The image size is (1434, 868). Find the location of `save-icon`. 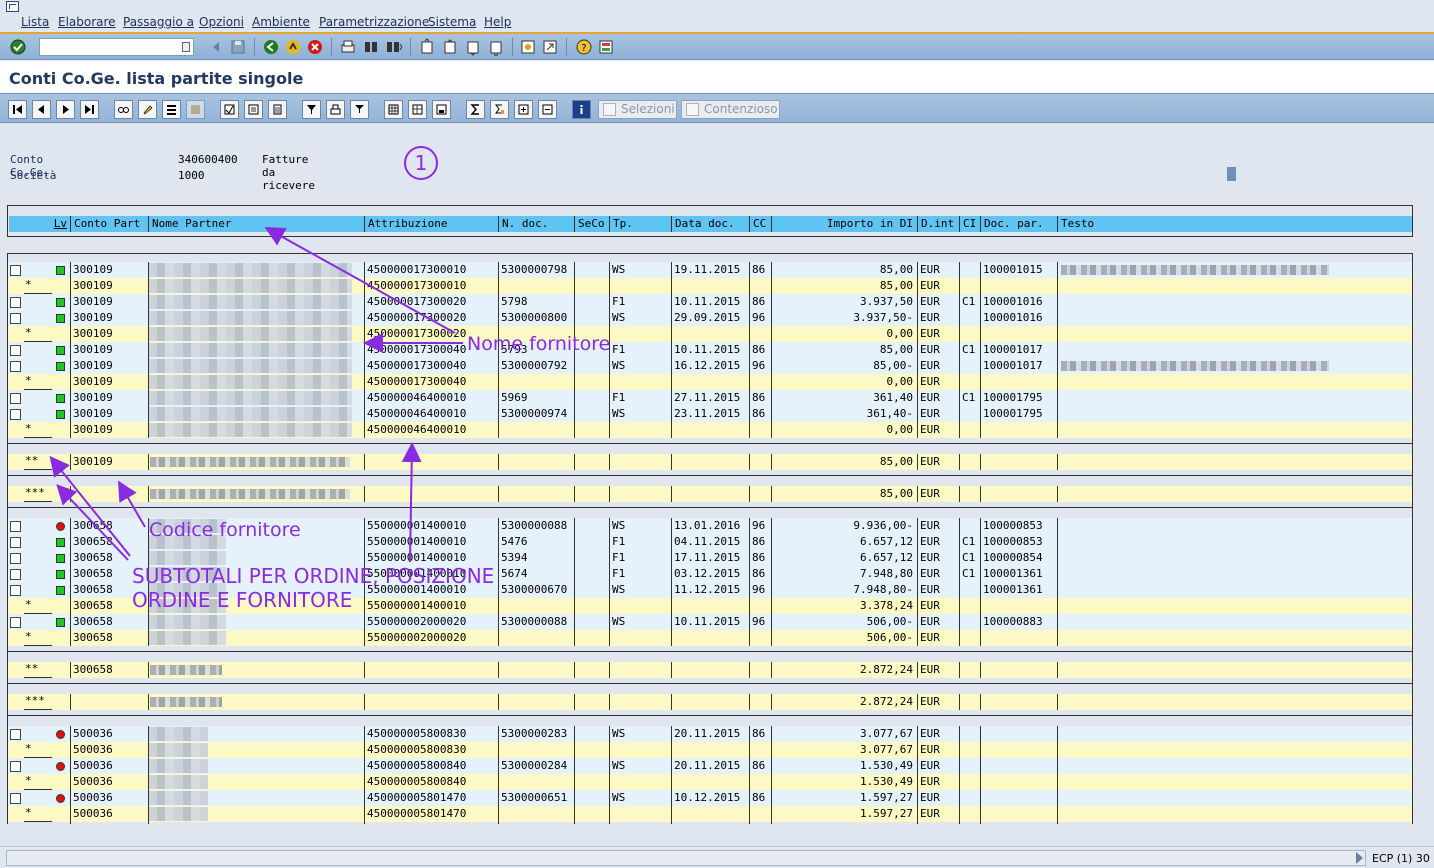

save-icon is located at coordinates (238, 47).